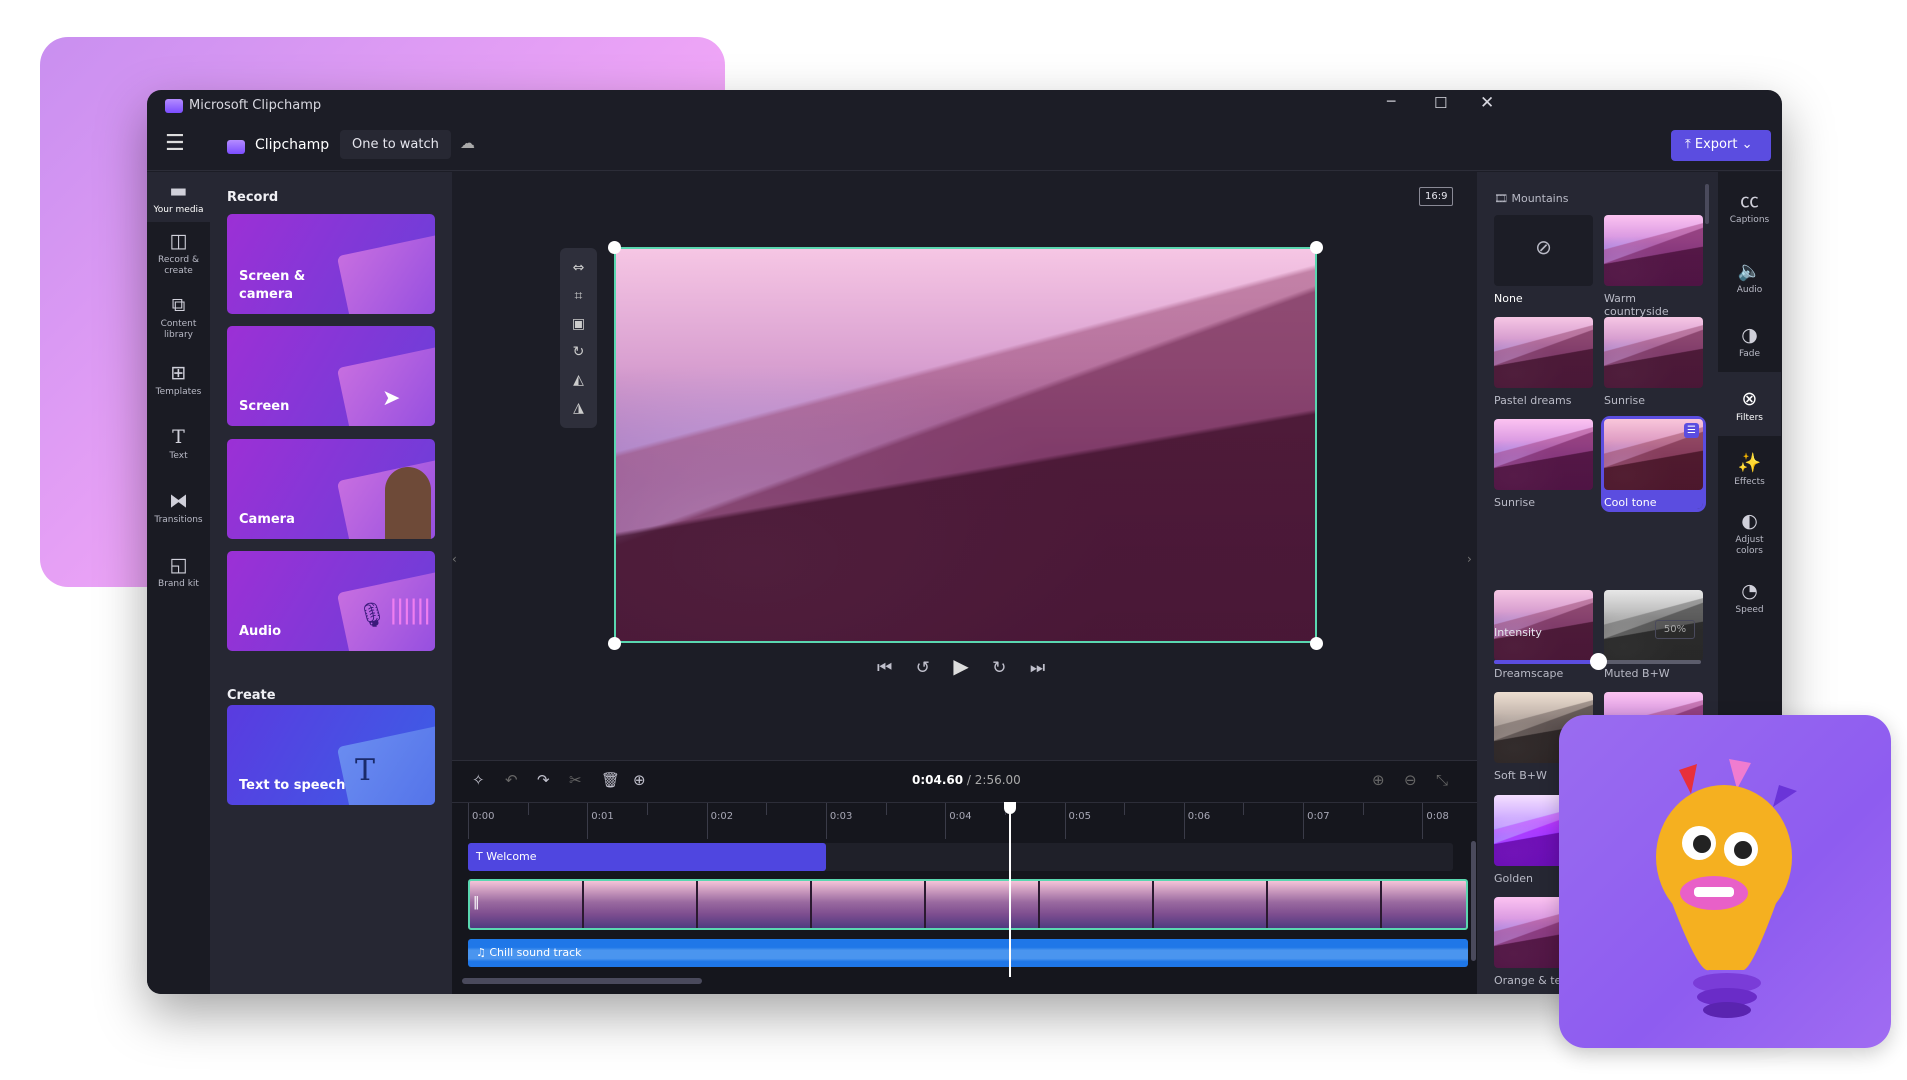 The image size is (1907, 1080). What do you see at coordinates (1675, 629) in the screenshot?
I see `intensity-value-input: 50%` at bounding box center [1675, 629].